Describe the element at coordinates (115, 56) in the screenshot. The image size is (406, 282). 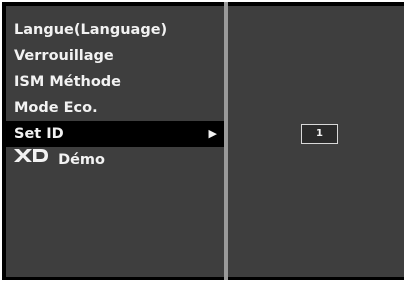
I see `menu-item-verrouillage: Verrouillage` at that location.